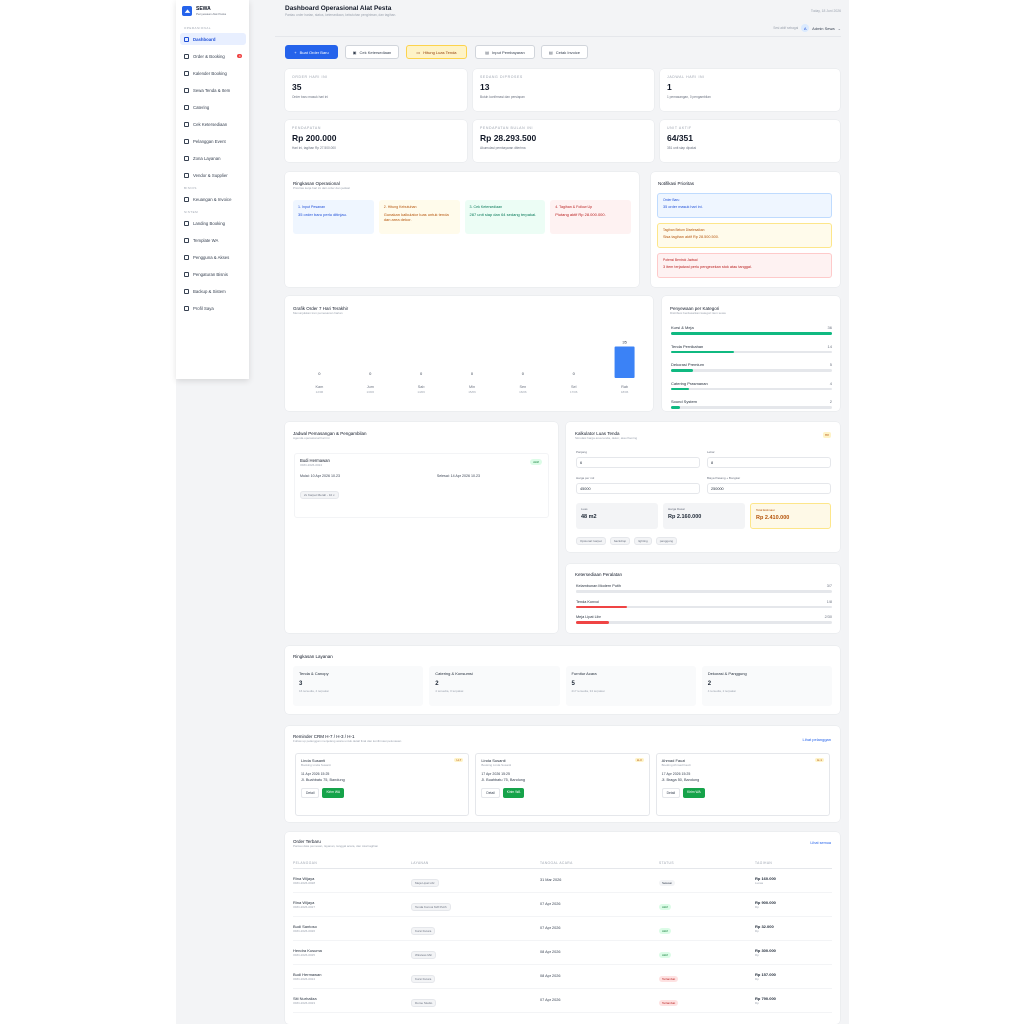 This screenshot has height=1024, width=1024. Describe the element at coordinates (503, 148) in the screenshot. I see `stat-sub: Akumulasi pembayaran diterima` at that location.